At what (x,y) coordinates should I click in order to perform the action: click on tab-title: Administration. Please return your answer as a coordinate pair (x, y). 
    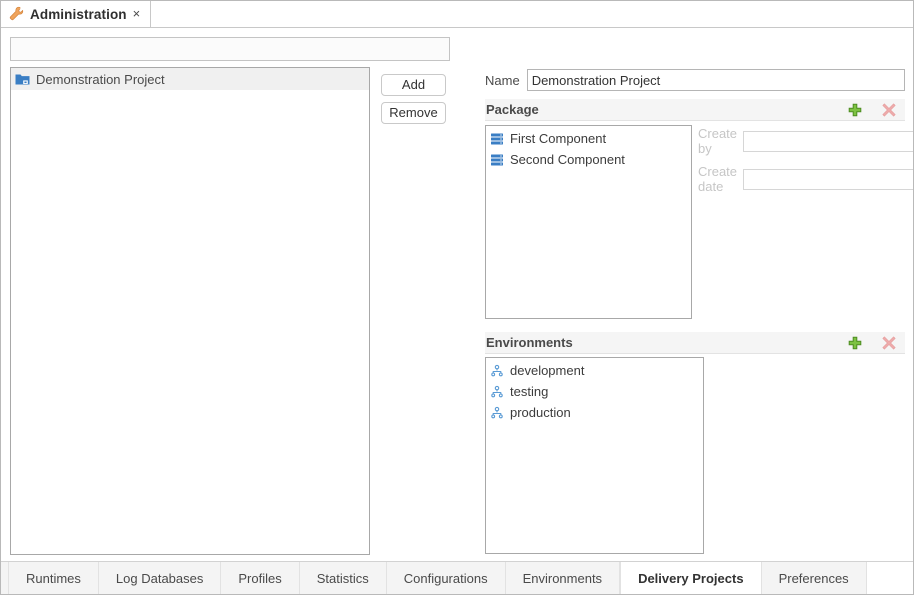
    Looking at the image, I should click on (78, 14).